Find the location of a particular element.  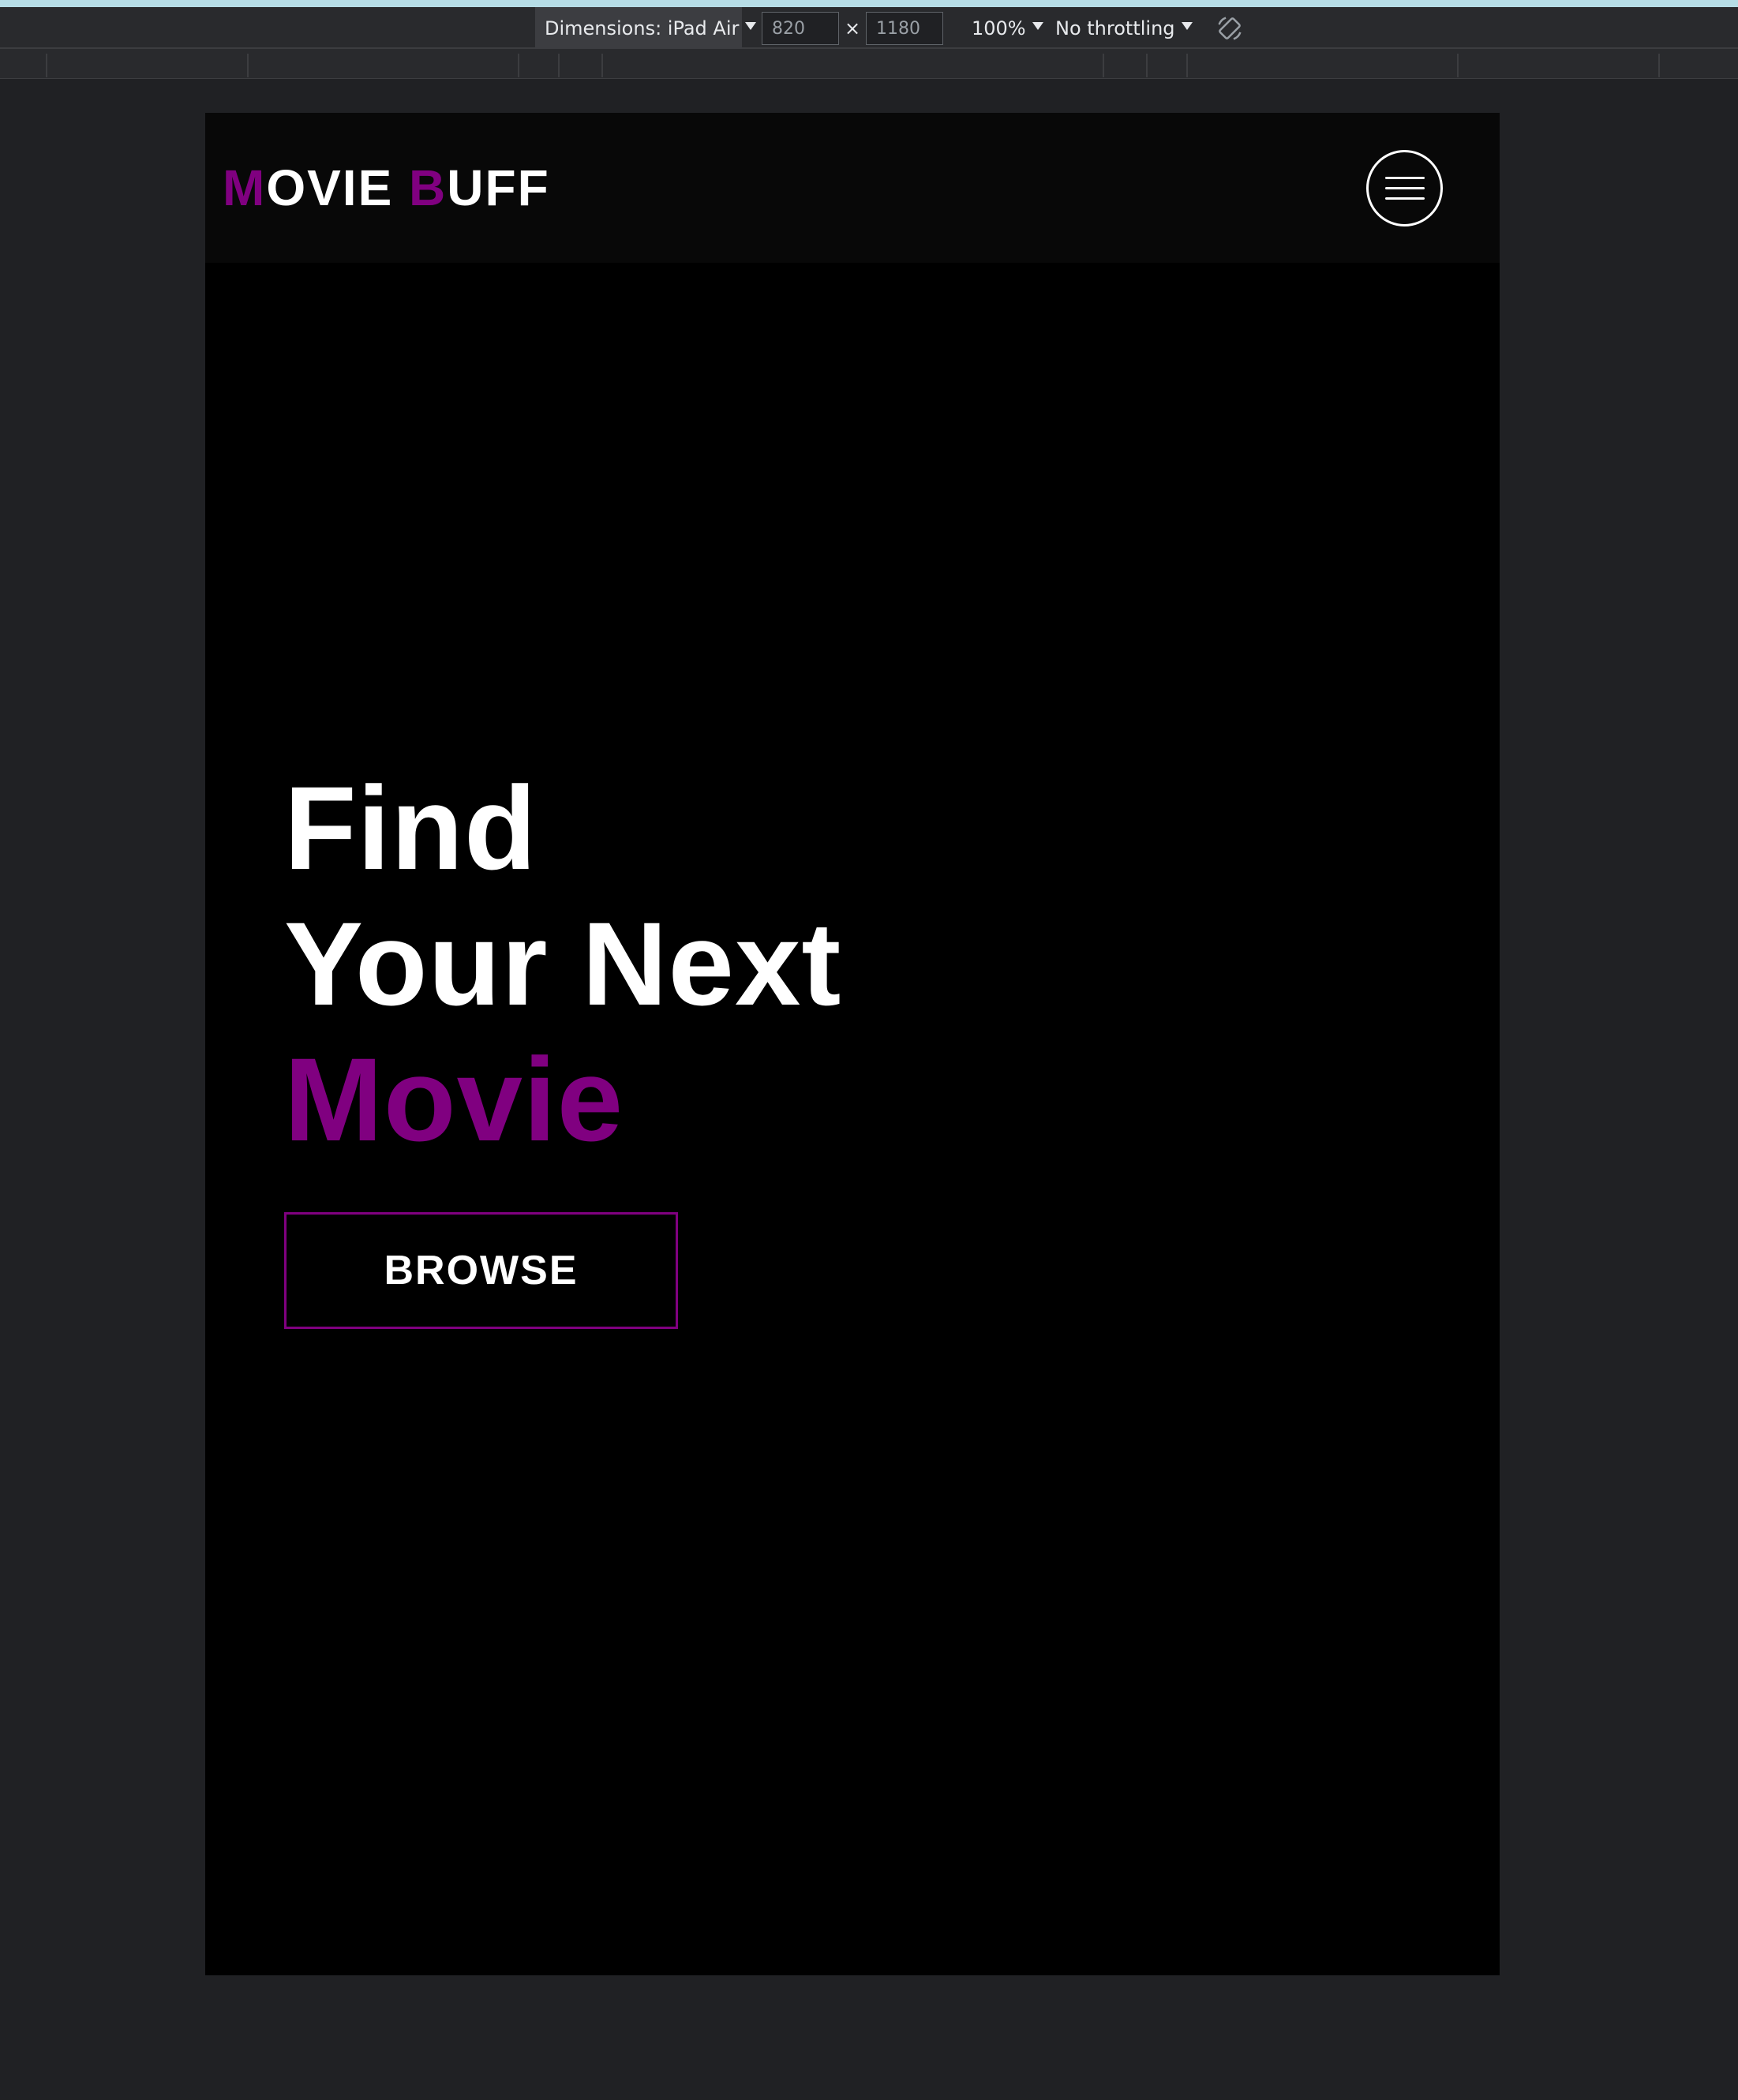

hero-line-find: Find is located at coordinates (411, 828).